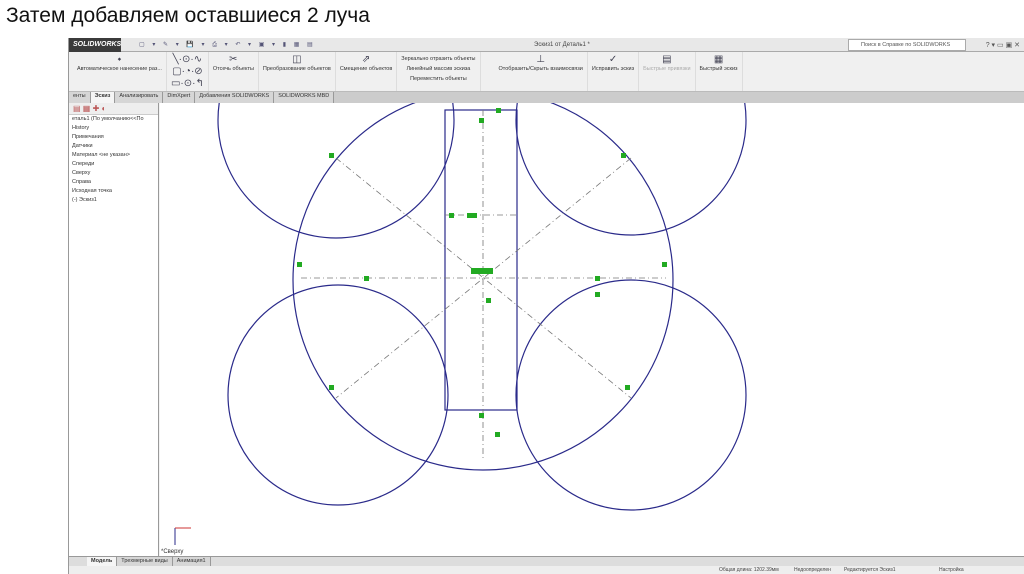  Describe the element at coordinates (667, 71) in the screenshot. I see `quick-snaps-button: ▤ Быстрые привязки` at that location.